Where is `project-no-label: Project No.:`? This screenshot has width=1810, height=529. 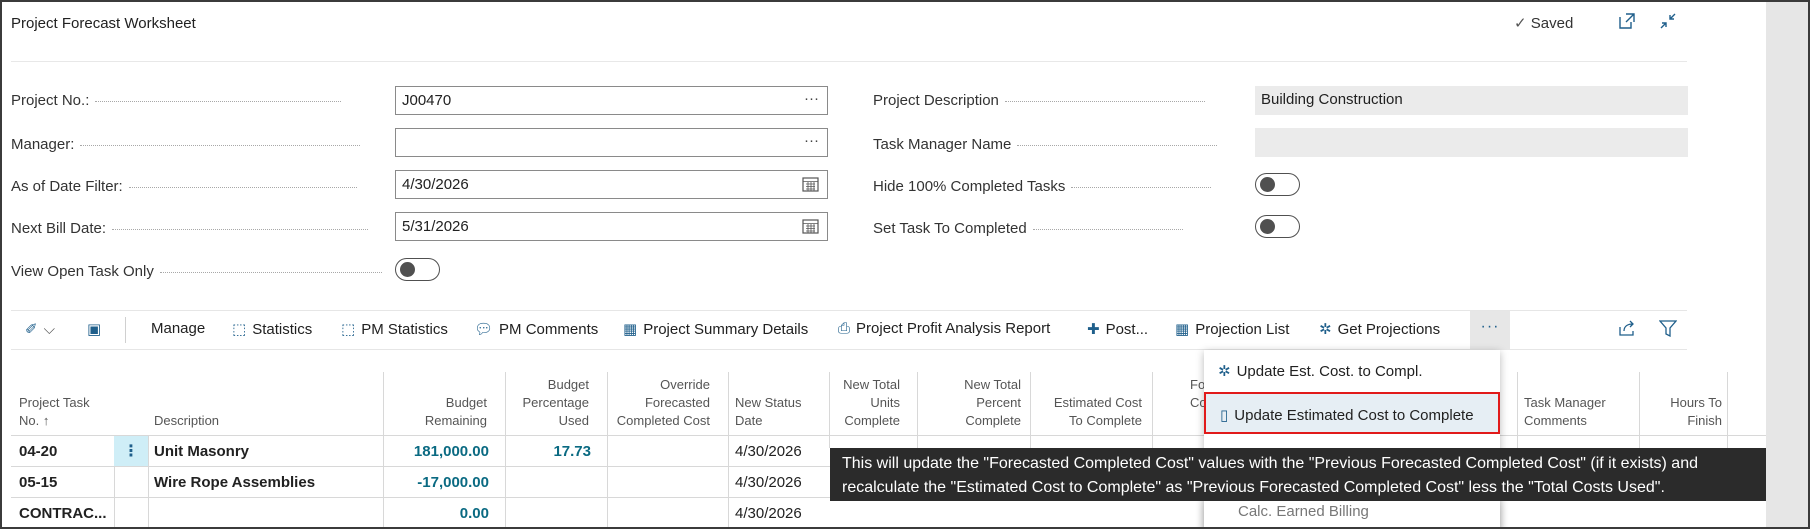
project-no-label: Project No.: is located at coordinates (176, 100).